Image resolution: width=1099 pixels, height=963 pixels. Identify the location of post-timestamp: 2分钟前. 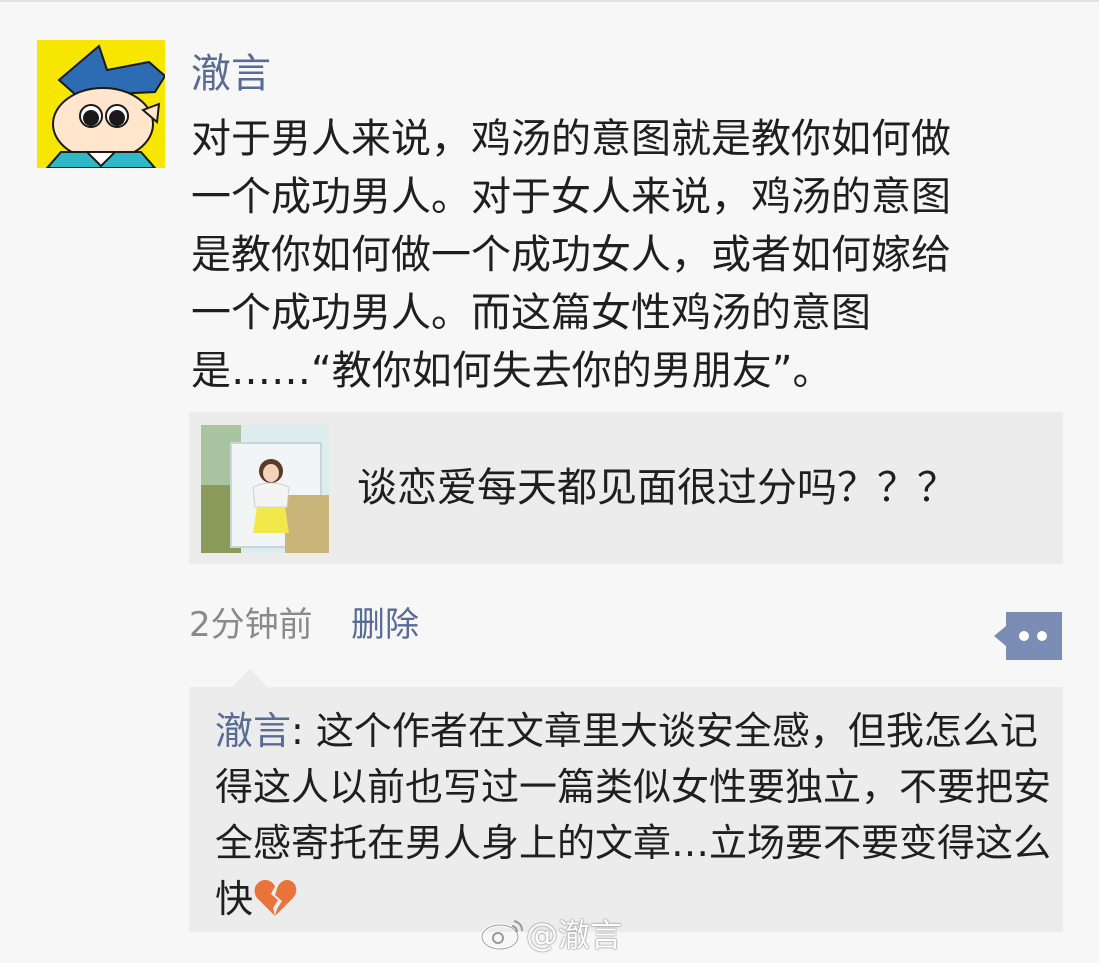
(251, 625).